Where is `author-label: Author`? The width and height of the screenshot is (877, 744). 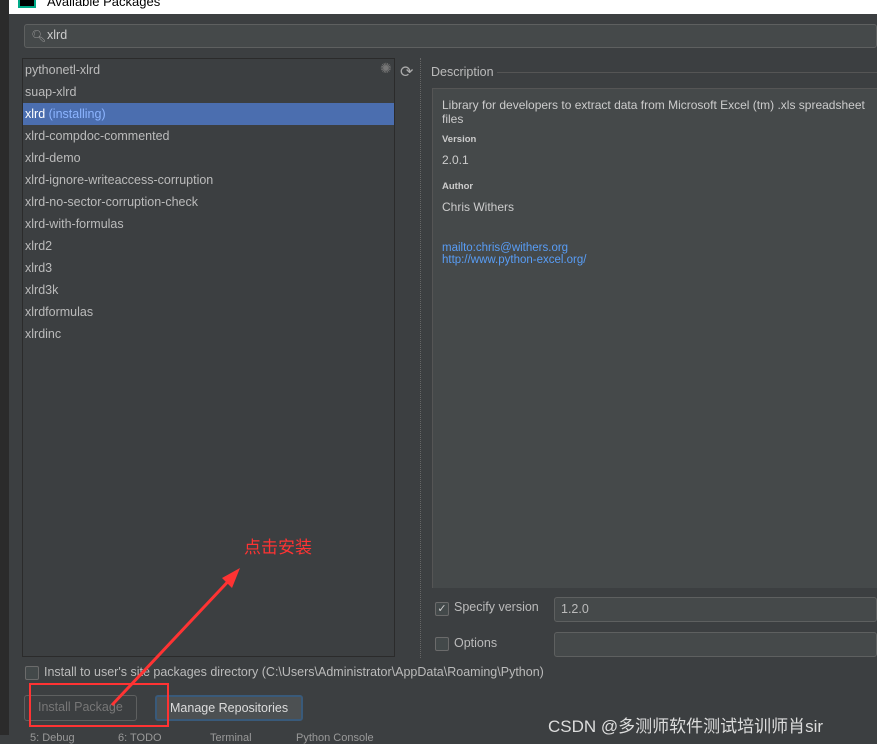 author-label: Author is located at coordinates (458, 186).